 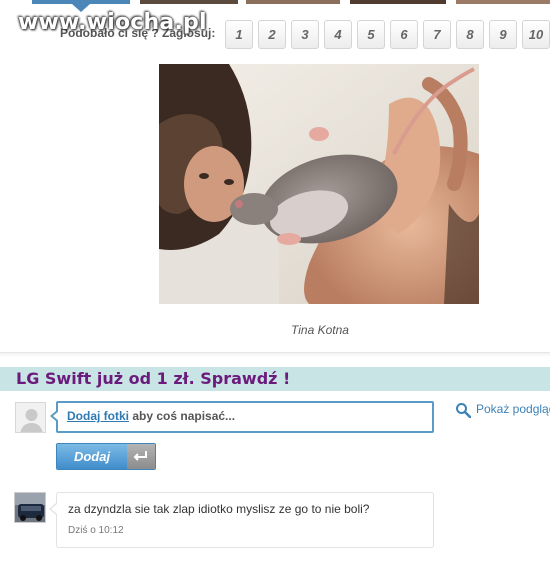 What do you see at coordinates (272, 34) in the screenshot?
I see `vote-button-2: 2` at bounding box center [272, 34].